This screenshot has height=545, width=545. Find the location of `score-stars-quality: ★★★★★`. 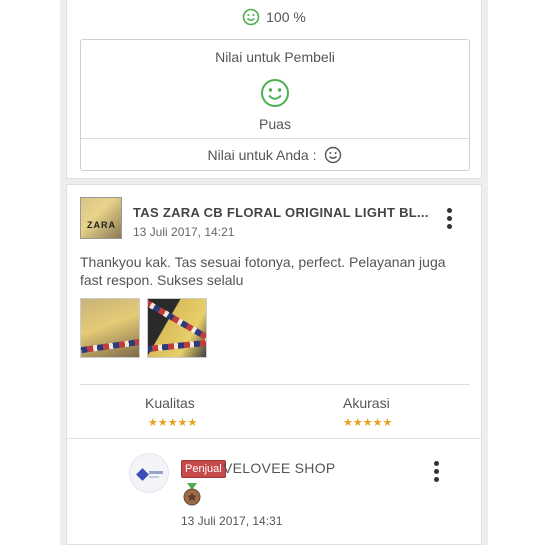

score-stars-quality: ★★★★★ is located at coordinates (173, 423).